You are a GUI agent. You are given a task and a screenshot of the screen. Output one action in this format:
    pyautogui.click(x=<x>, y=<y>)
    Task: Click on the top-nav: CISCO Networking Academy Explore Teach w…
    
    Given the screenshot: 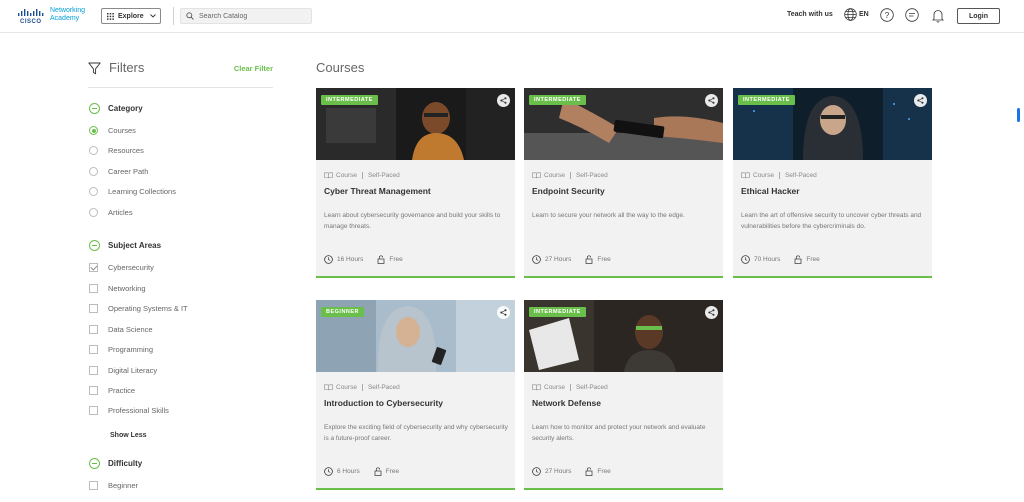 What is the action you would take?
    pyautogui.click(x=512, y=16)
    